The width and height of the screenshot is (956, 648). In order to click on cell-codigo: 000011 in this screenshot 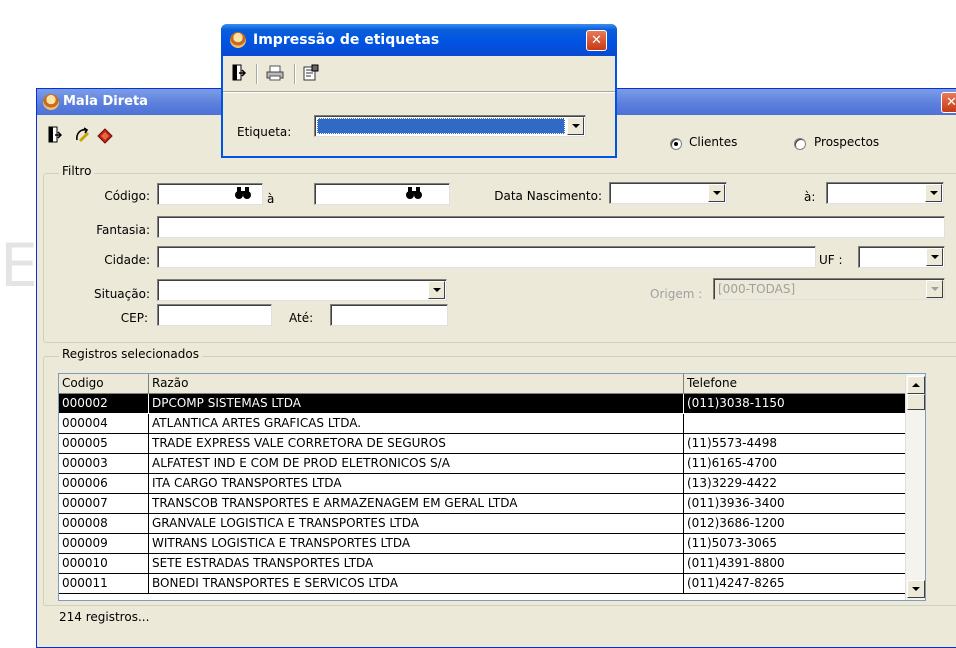, I will do `click(104, 584)`.